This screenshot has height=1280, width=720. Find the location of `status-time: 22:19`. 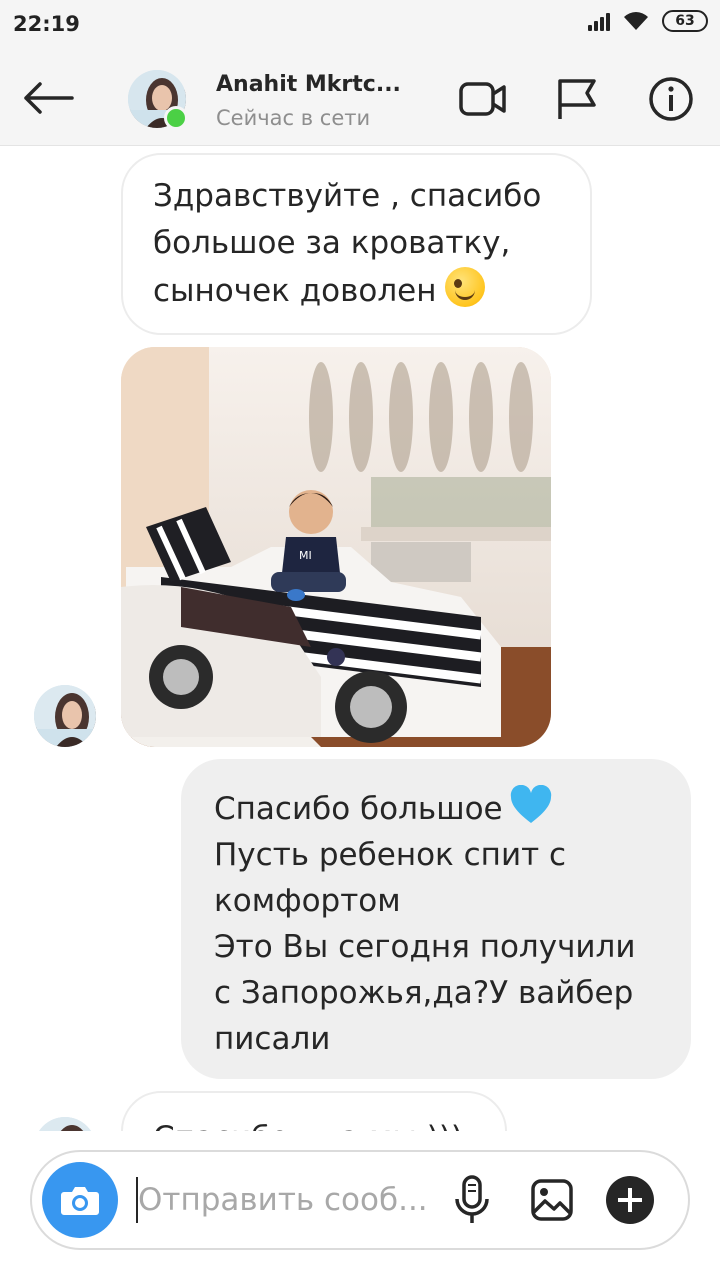

status-time: 22:19 is located at coordinates (46, 24).